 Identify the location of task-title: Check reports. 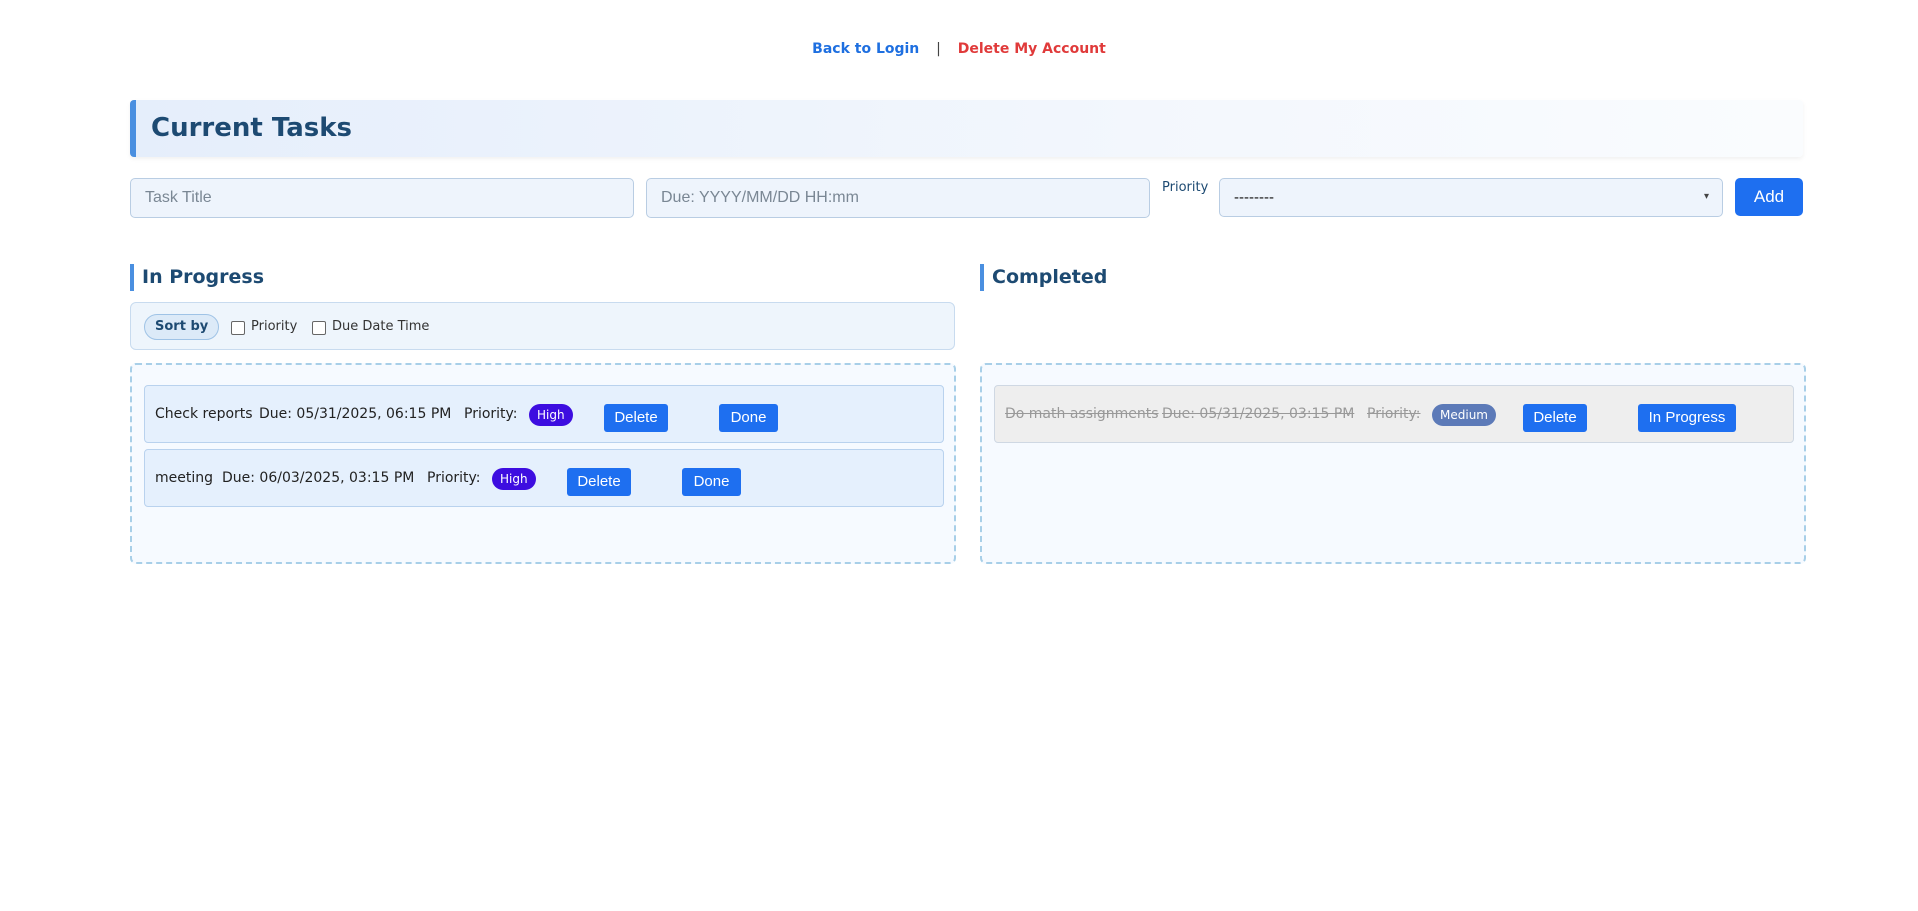
(204, 414).